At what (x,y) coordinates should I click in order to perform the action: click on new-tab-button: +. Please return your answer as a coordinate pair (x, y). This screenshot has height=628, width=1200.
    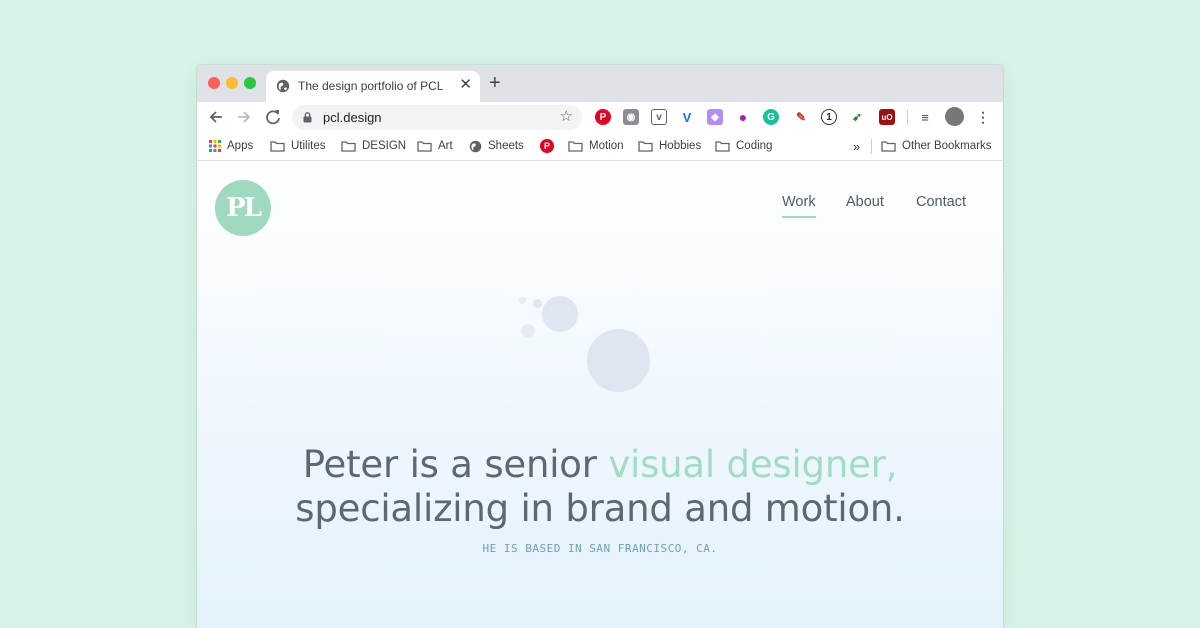
    Looking at the image, I should click on (495, 83).